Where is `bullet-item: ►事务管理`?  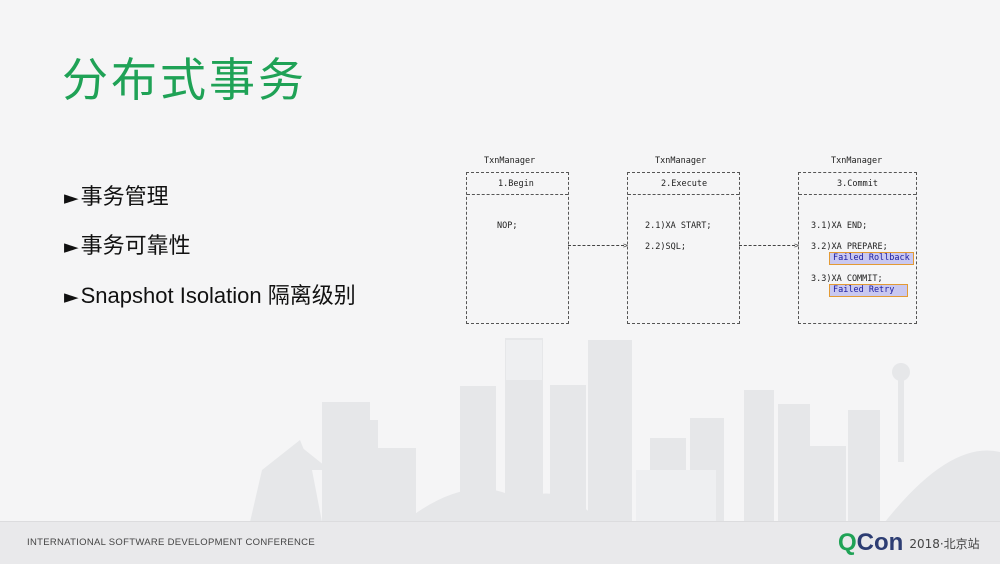
bullet-item: ►事务管理 is located at coordinates (210, 204).